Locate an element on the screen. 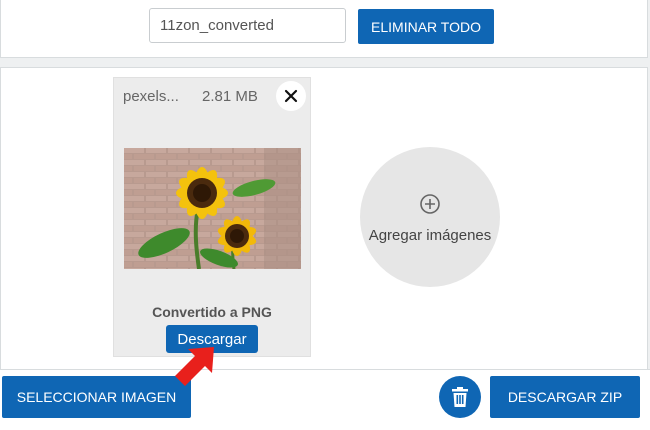 This screenshot has height=430, width=650. remove-file-button is located at coordinates (291, 96).